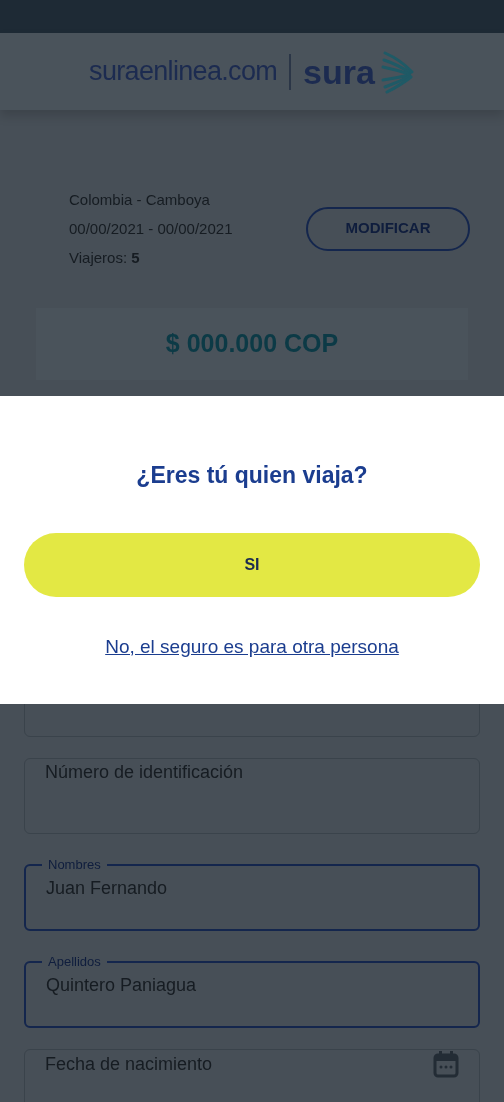 The width and height of the screenshot is (504, 1102). Describe the element at coordinates (252, 475) in the screenshot. I see `dialog-title: ¿Eres tú quien viaja?` at that location.